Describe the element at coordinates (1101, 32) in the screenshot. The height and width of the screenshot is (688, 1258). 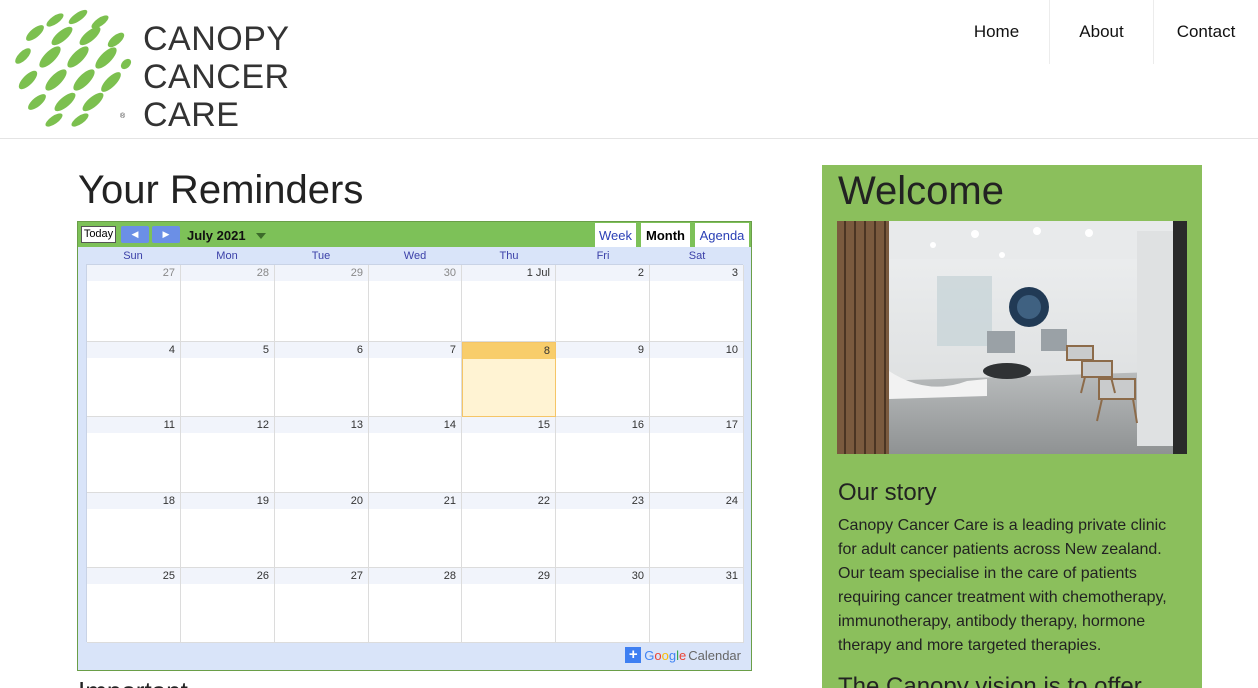
I see `nav-about-link: About` at that location.